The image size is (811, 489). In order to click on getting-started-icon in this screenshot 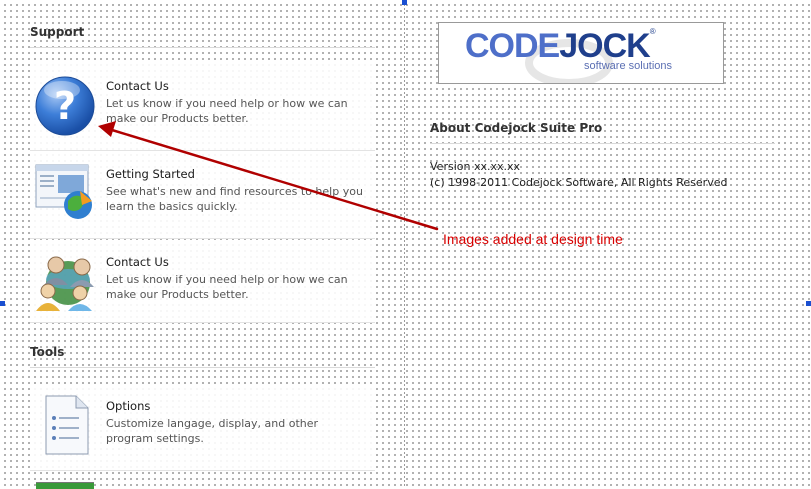, I will do `click(67, 195)`.